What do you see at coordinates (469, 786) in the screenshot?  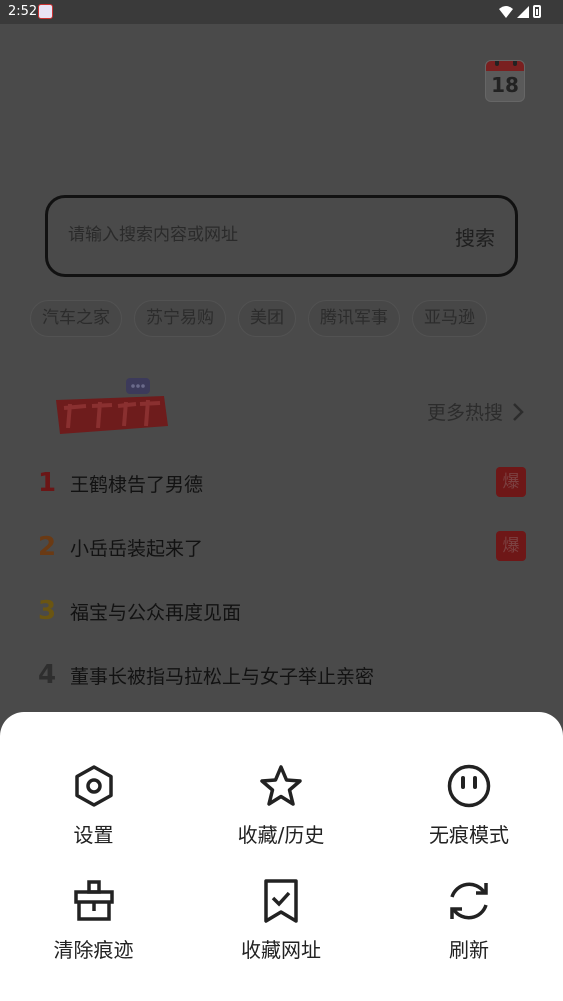 I see `incognito-icon` at bounding box center [469, 786].